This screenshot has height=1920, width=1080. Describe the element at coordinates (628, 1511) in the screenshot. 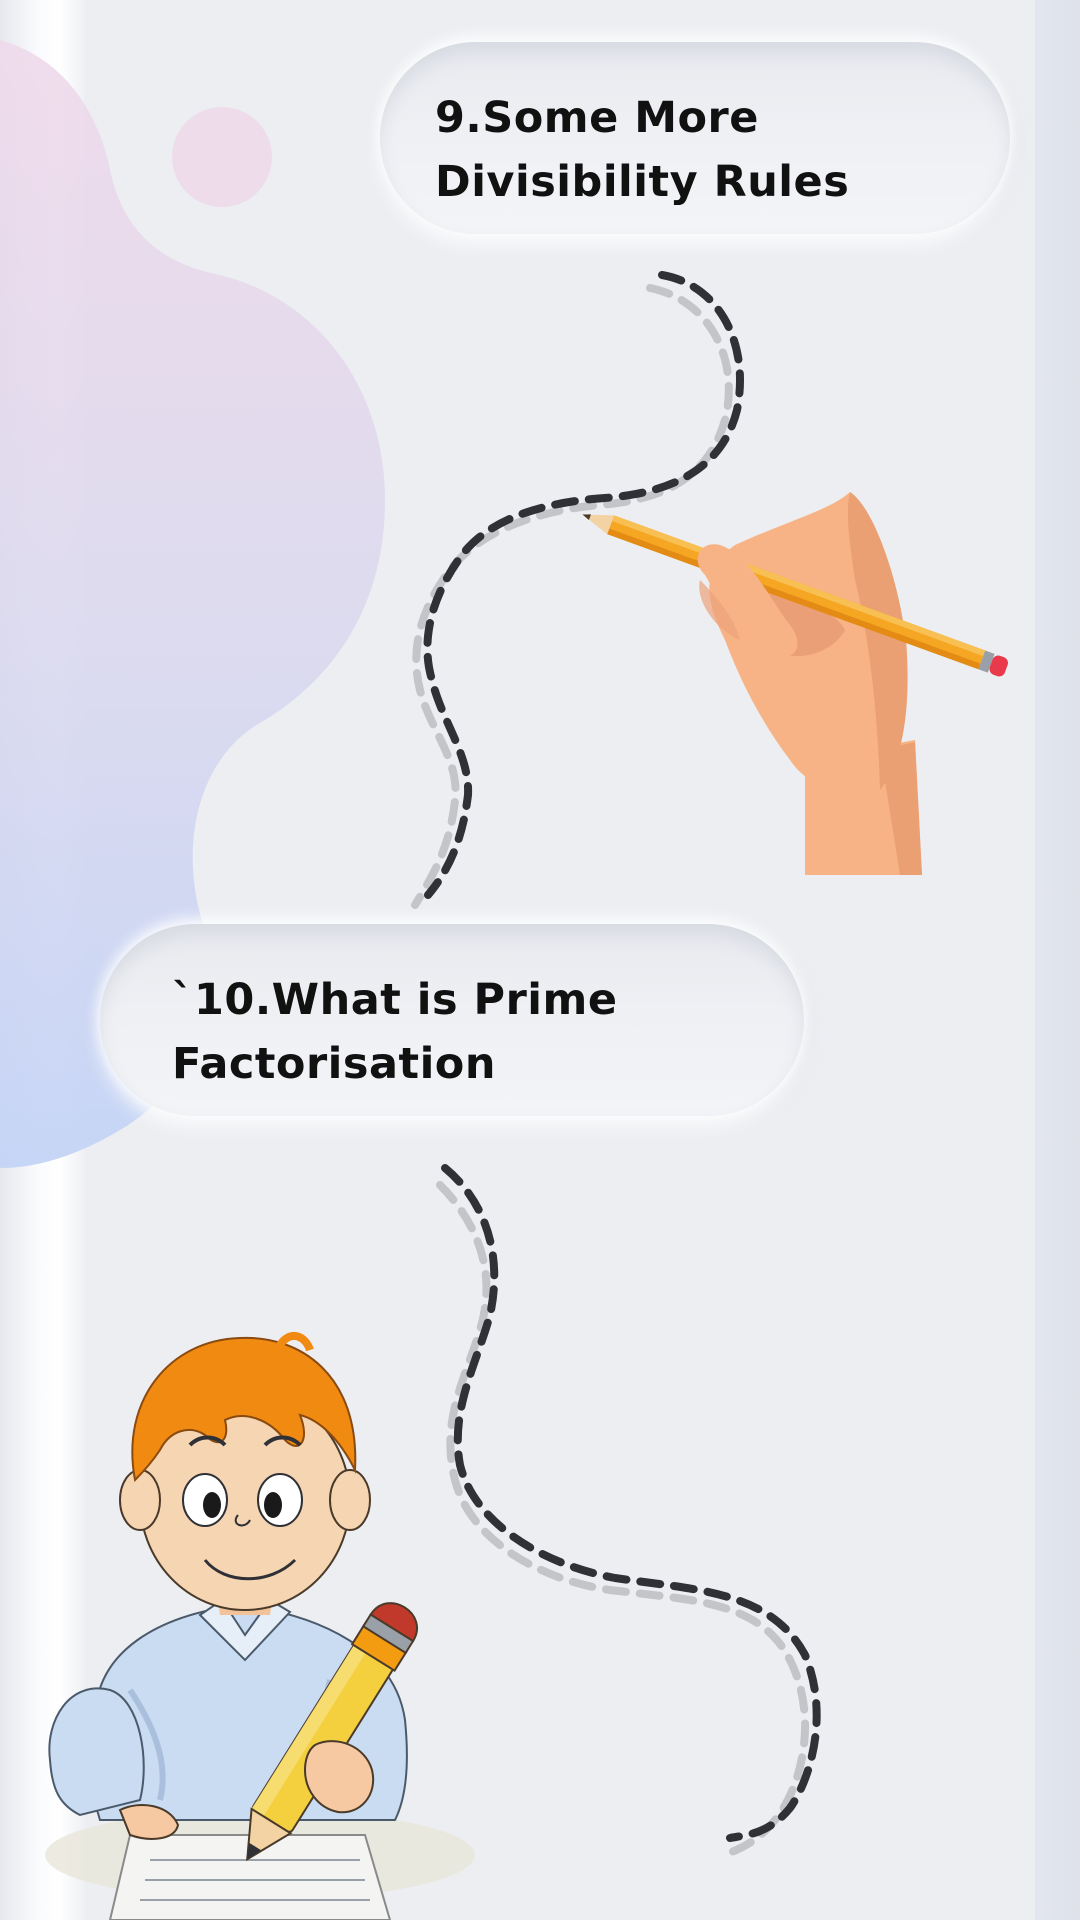

I see `dashed-path-bottom` at that location.